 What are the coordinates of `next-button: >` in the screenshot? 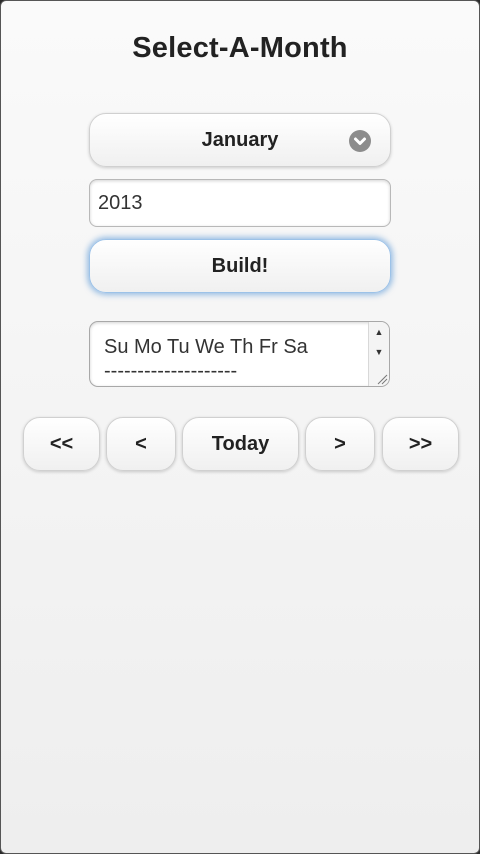 It's located at (340, 444).